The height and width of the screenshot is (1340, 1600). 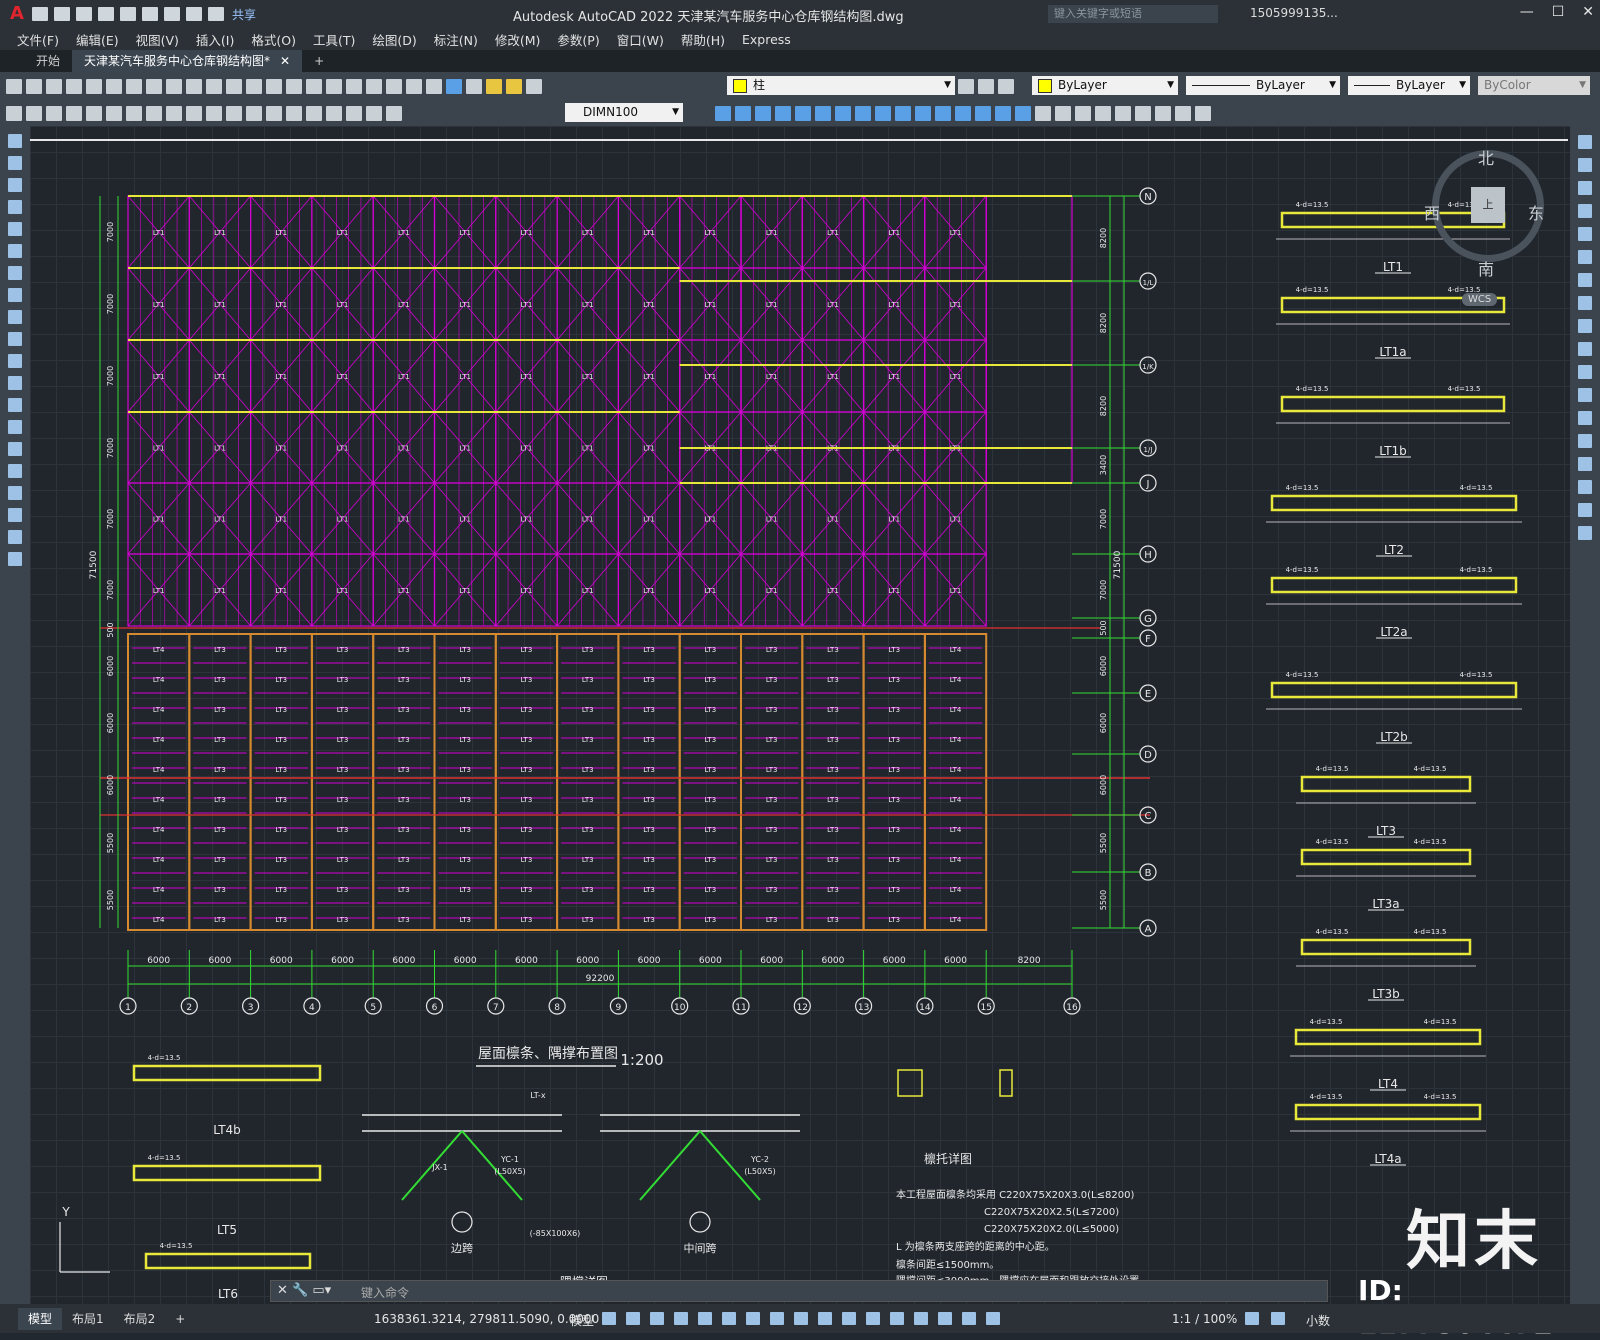 What do you see at coordinates (1585, 257) in the screenshot?
I see `move-icon` at bounding box center [1585, 257].